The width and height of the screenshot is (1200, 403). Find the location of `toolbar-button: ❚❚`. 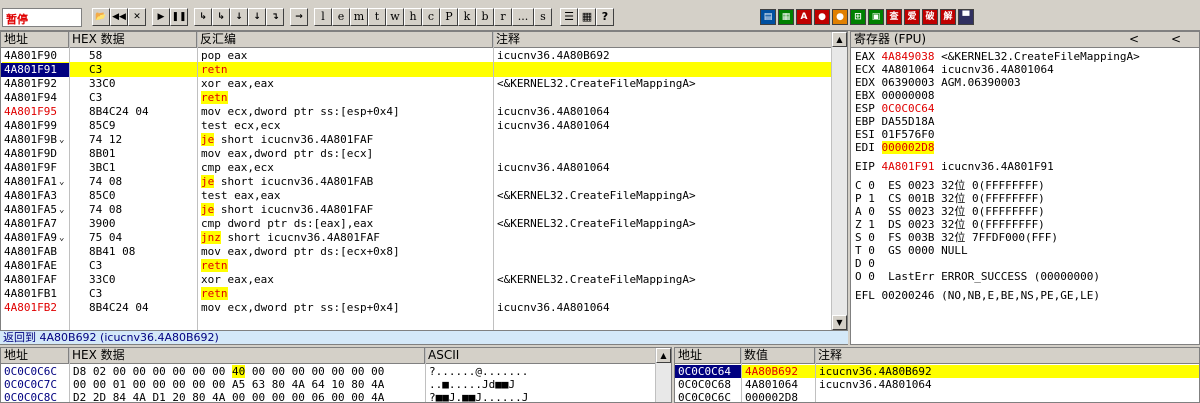

toolbar-button: ❚❚ is located at coordinates (179, 17).